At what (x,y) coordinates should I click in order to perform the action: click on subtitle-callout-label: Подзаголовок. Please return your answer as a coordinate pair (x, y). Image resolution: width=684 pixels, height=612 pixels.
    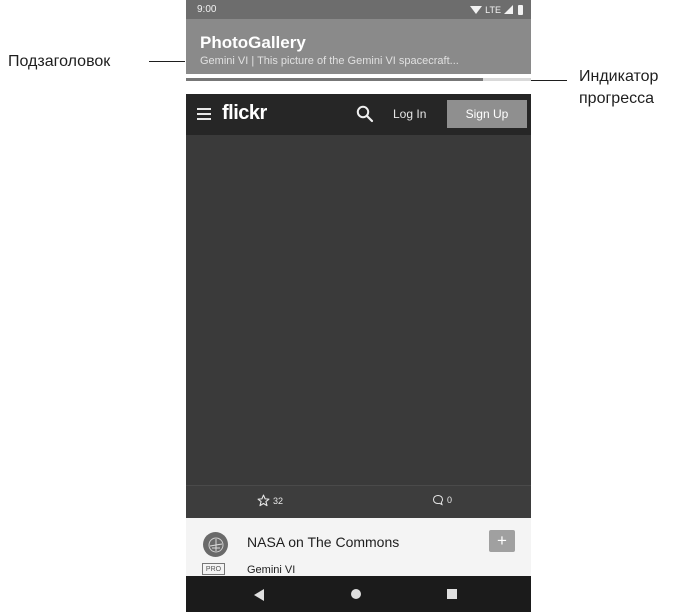
    Looking at the image, I should click on (59, 61).